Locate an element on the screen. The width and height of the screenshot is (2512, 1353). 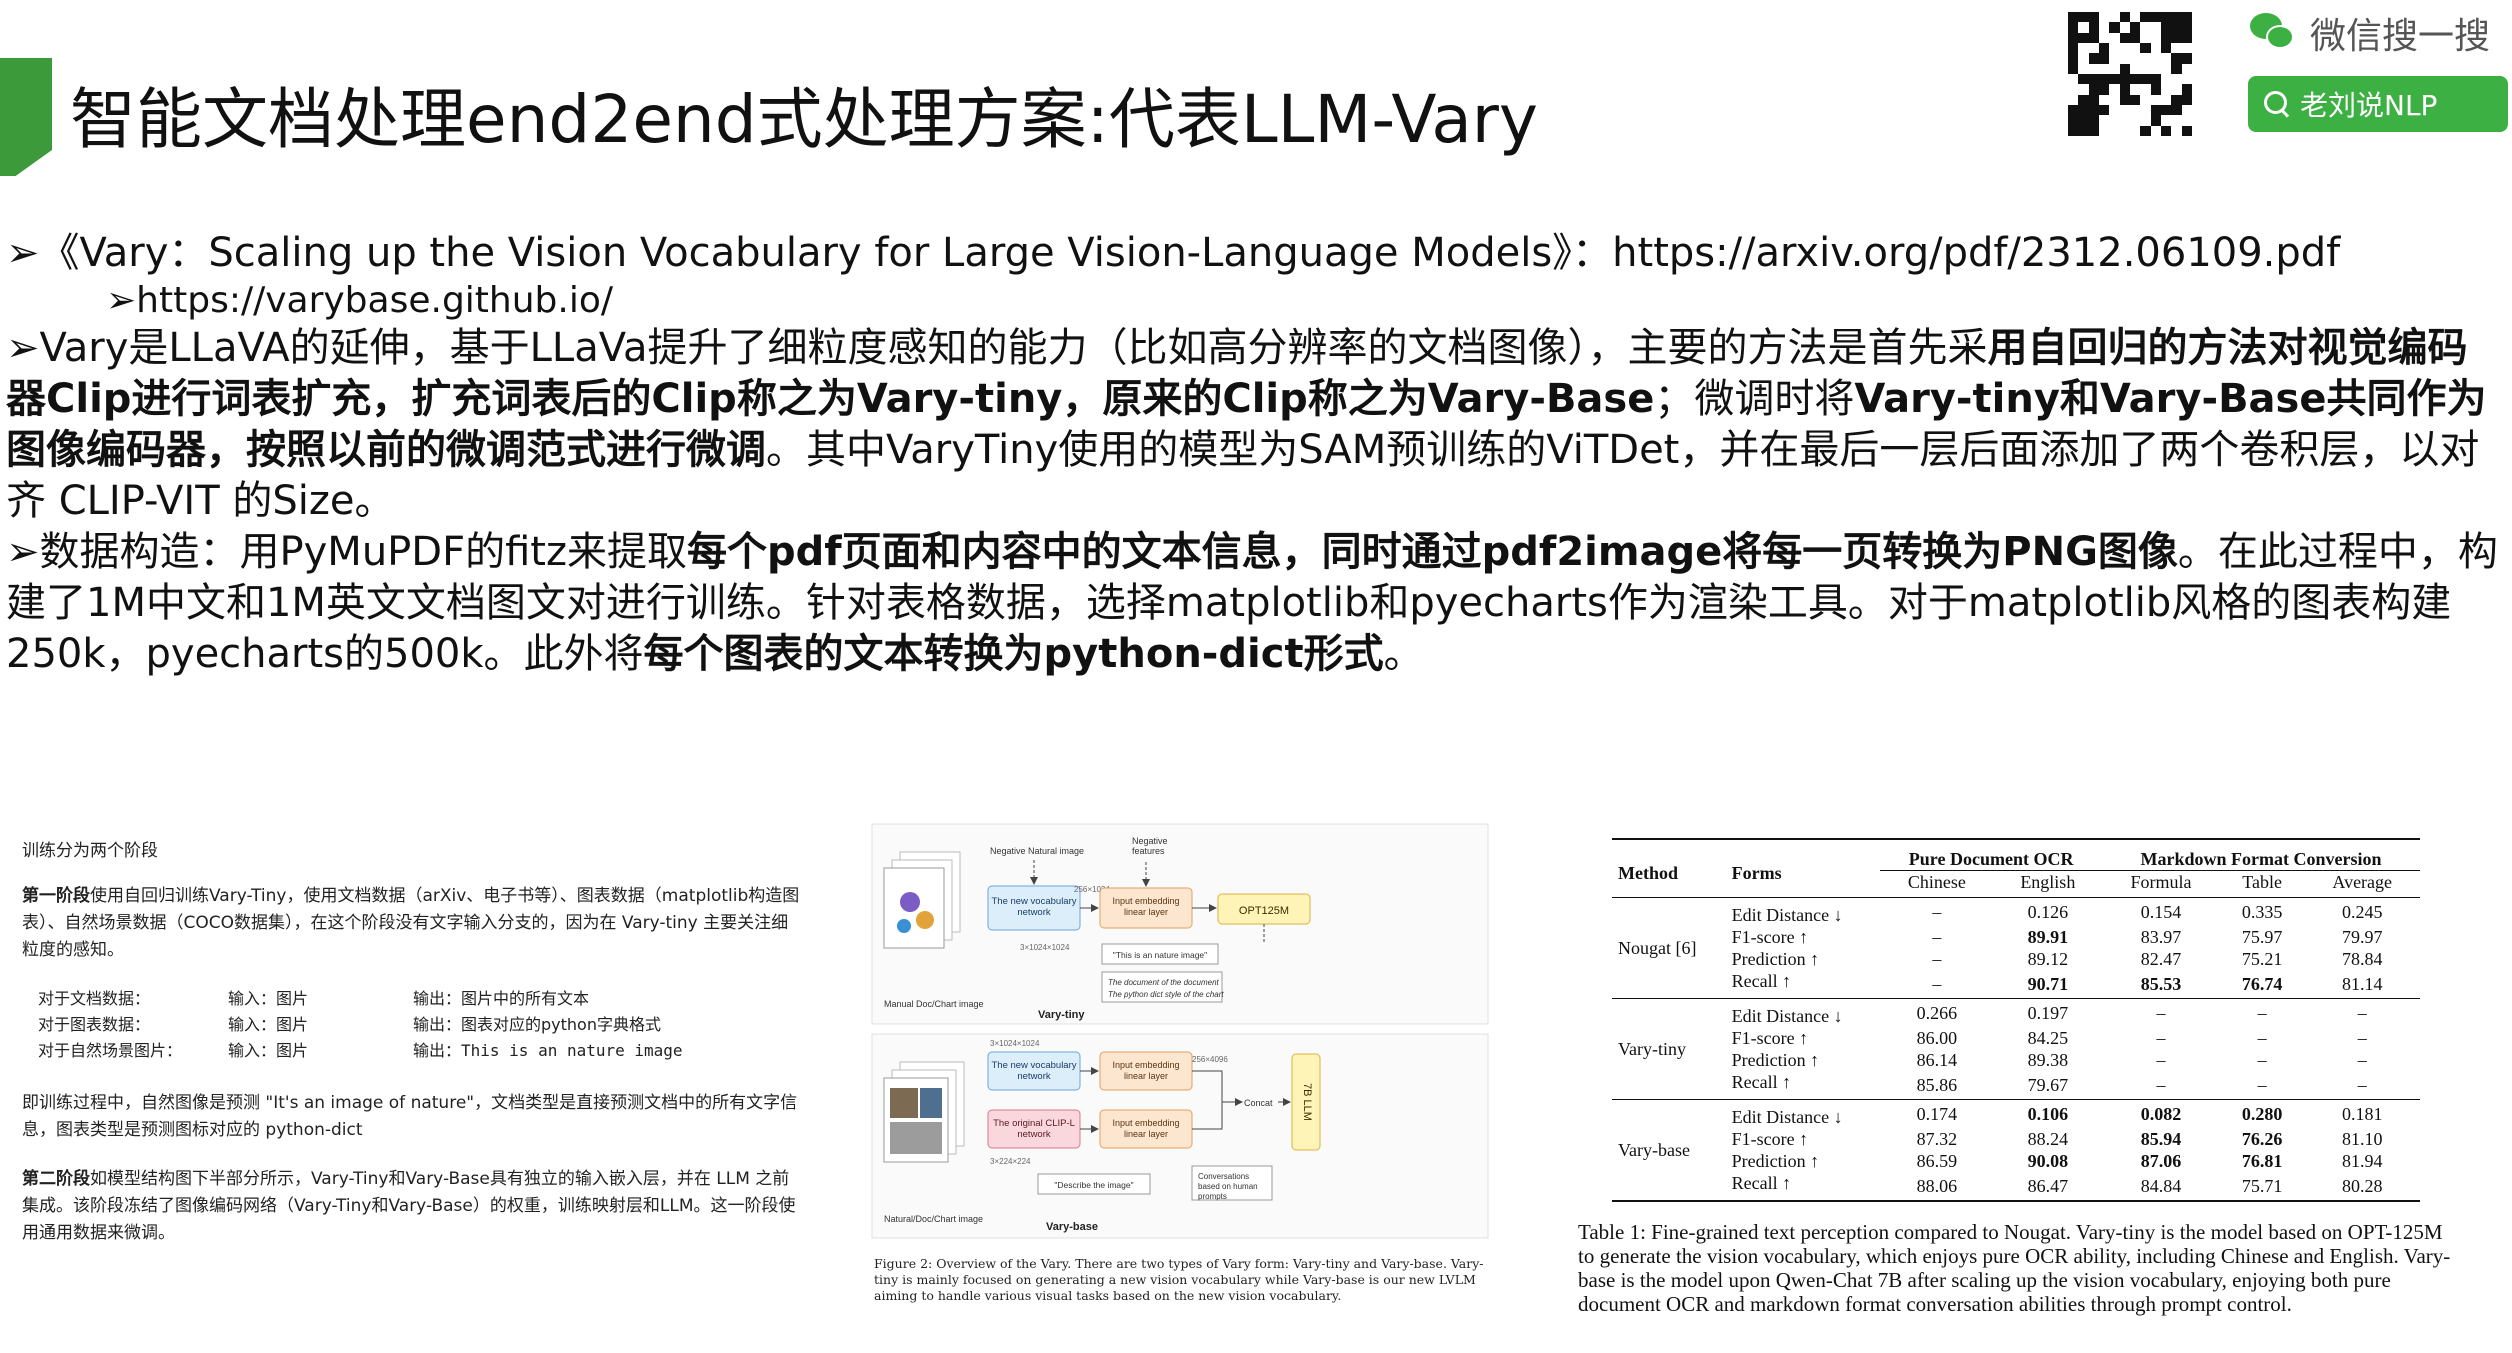
method-vary-base: Vary-base is located at coordinates (1654, 1150).